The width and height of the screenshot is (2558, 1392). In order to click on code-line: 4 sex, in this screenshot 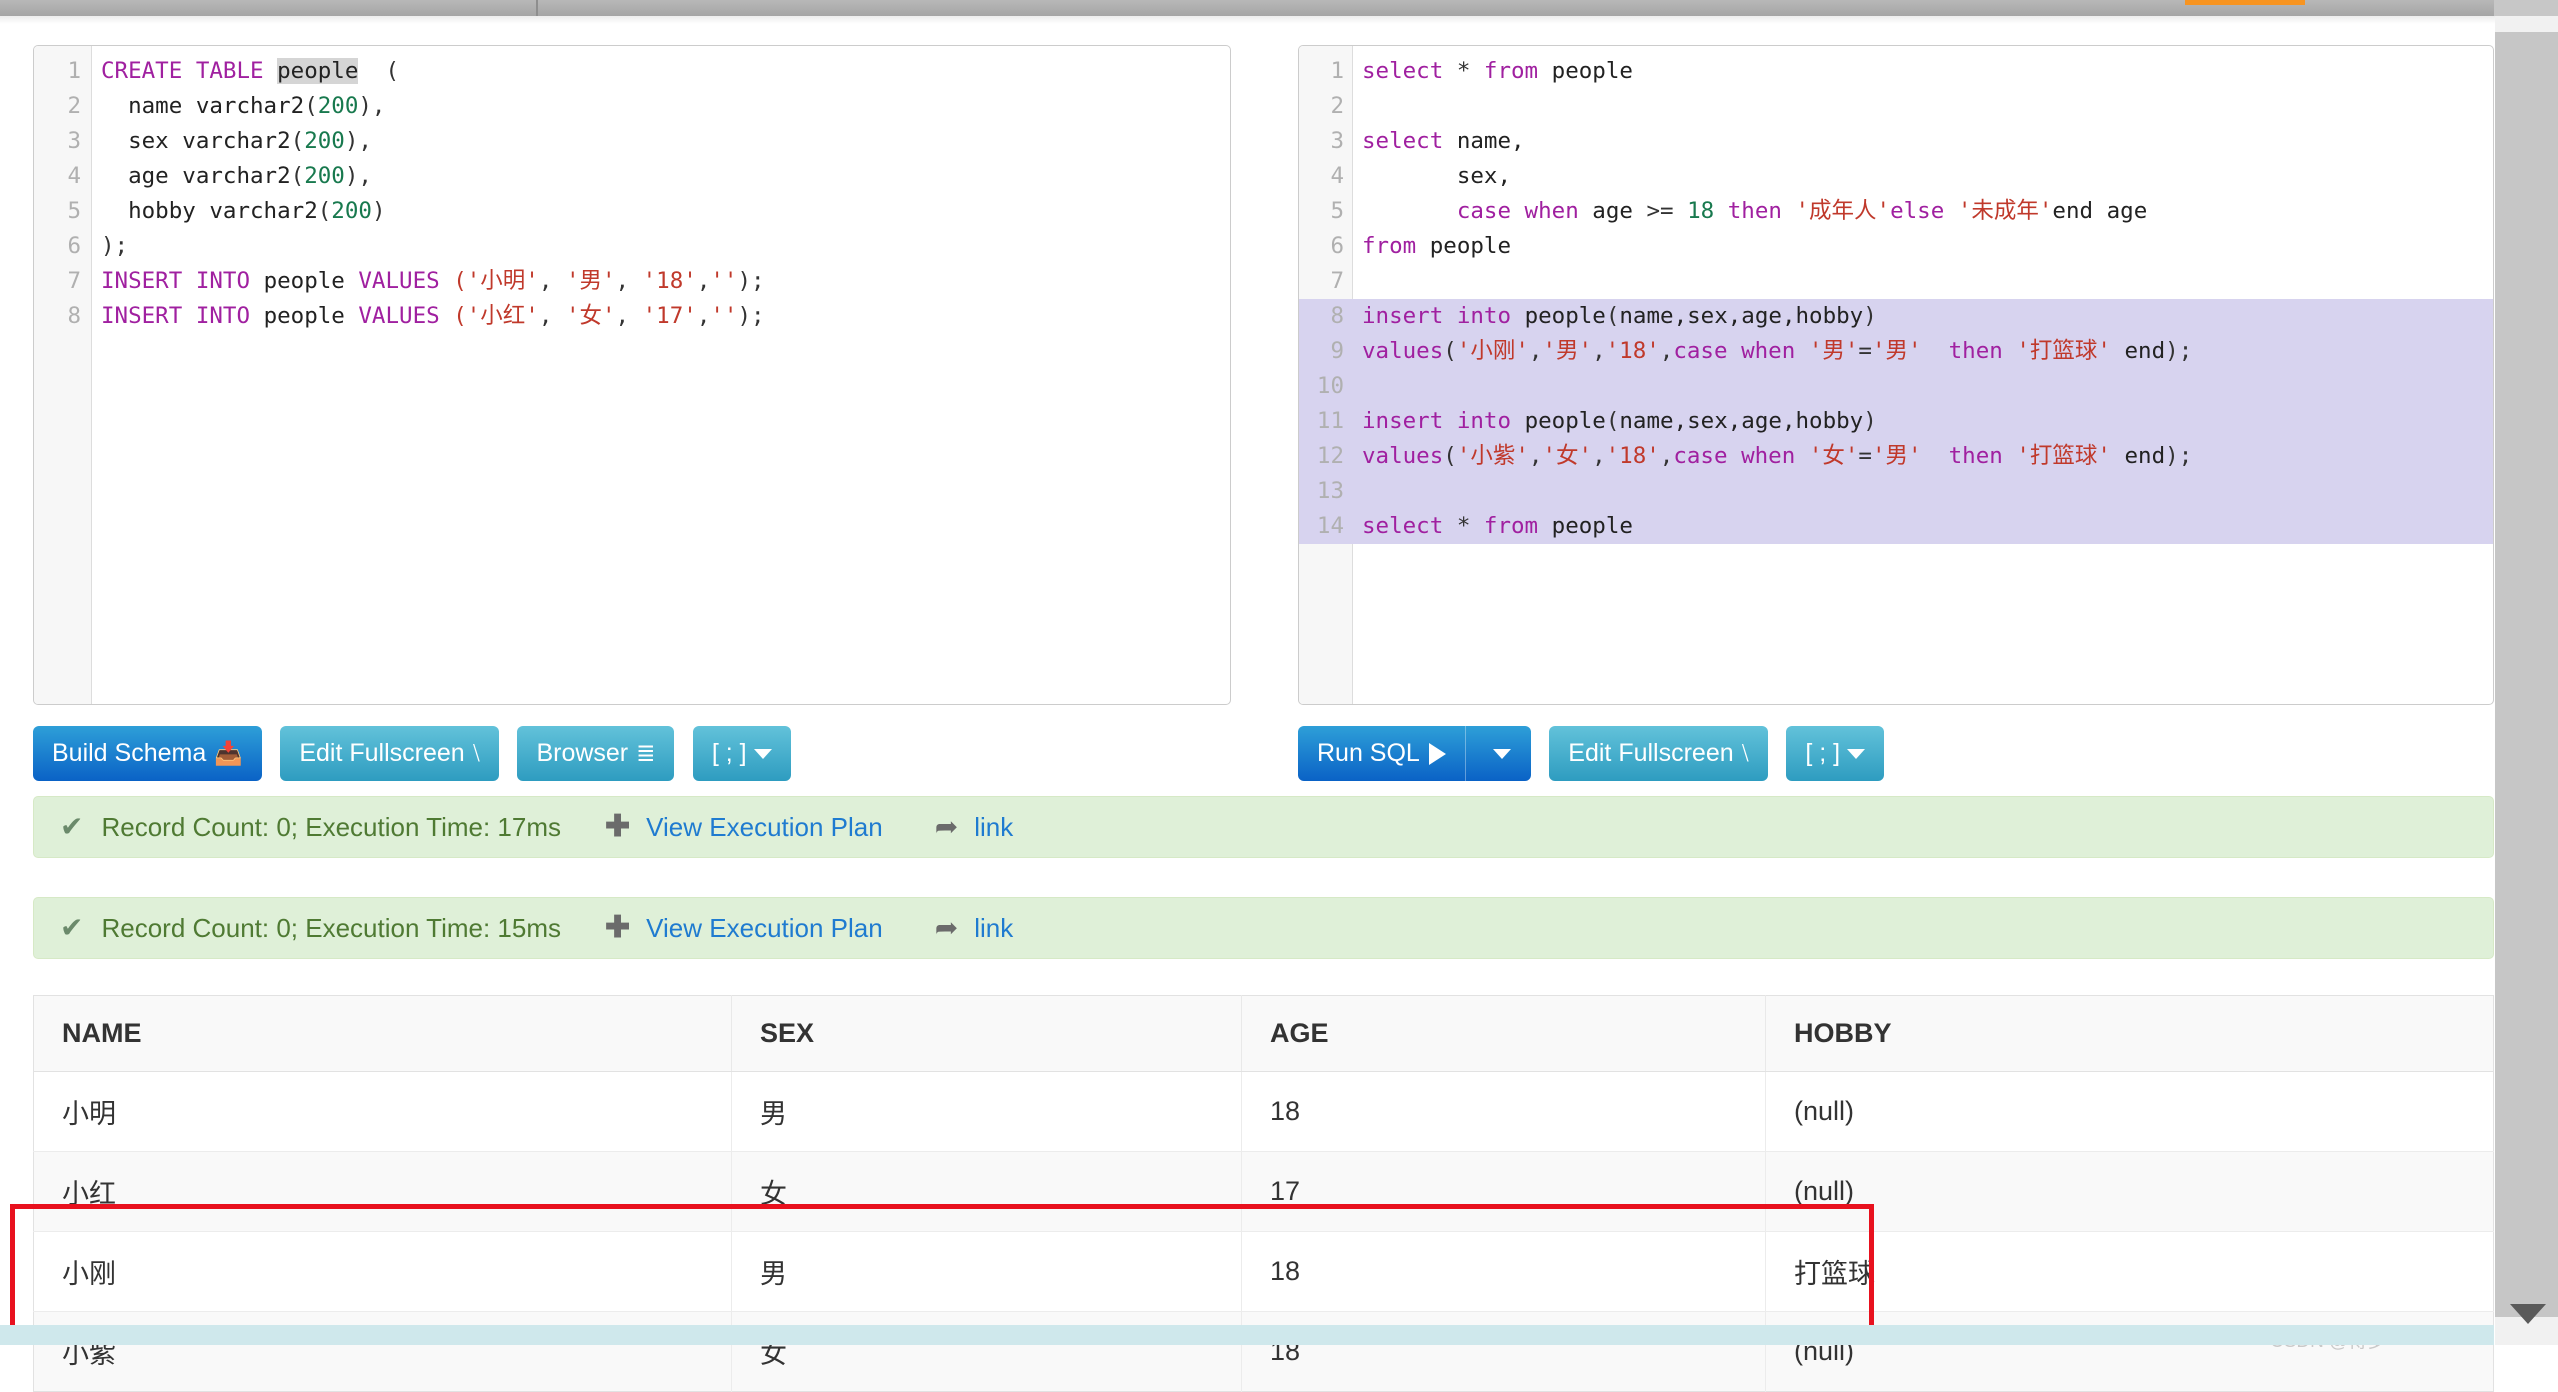, I will do `click(1896, 176)`.